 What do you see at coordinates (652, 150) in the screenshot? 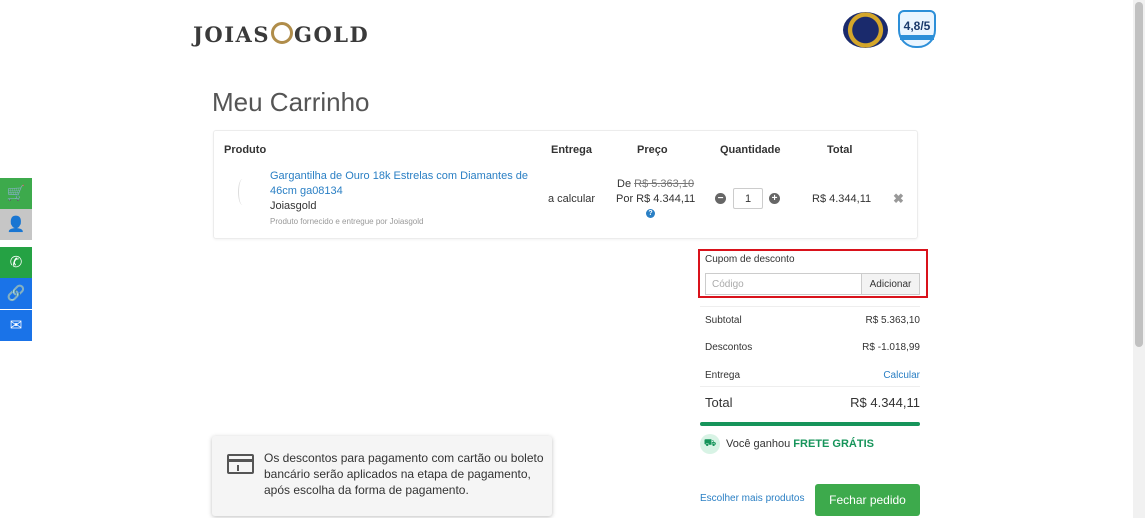
I see `header-price: Preço` at bounding box center [652, 150].